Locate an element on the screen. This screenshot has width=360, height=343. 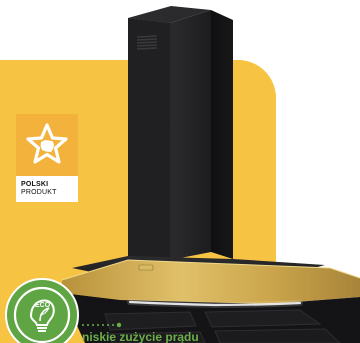
dotted-connector is located at coordinates (102, 325).